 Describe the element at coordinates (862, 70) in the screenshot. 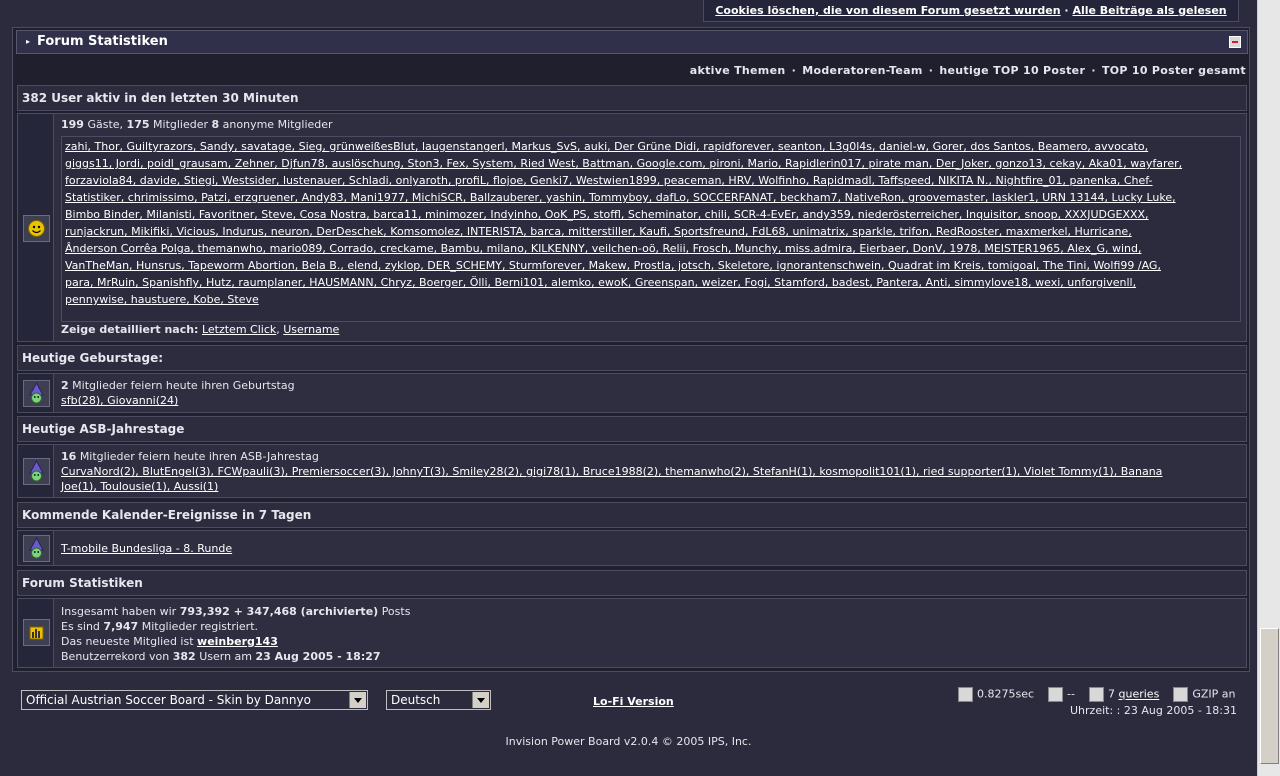

I see `link-moderators: Moderatoren-Team` at that location.